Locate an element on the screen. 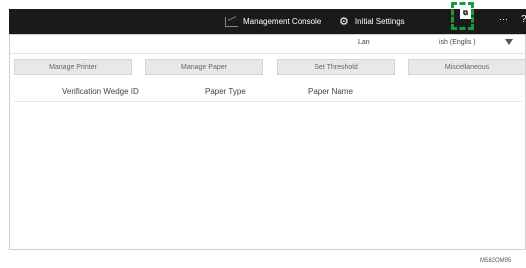  language-select: ish (Englis ) is located at coordinates (445, 43).